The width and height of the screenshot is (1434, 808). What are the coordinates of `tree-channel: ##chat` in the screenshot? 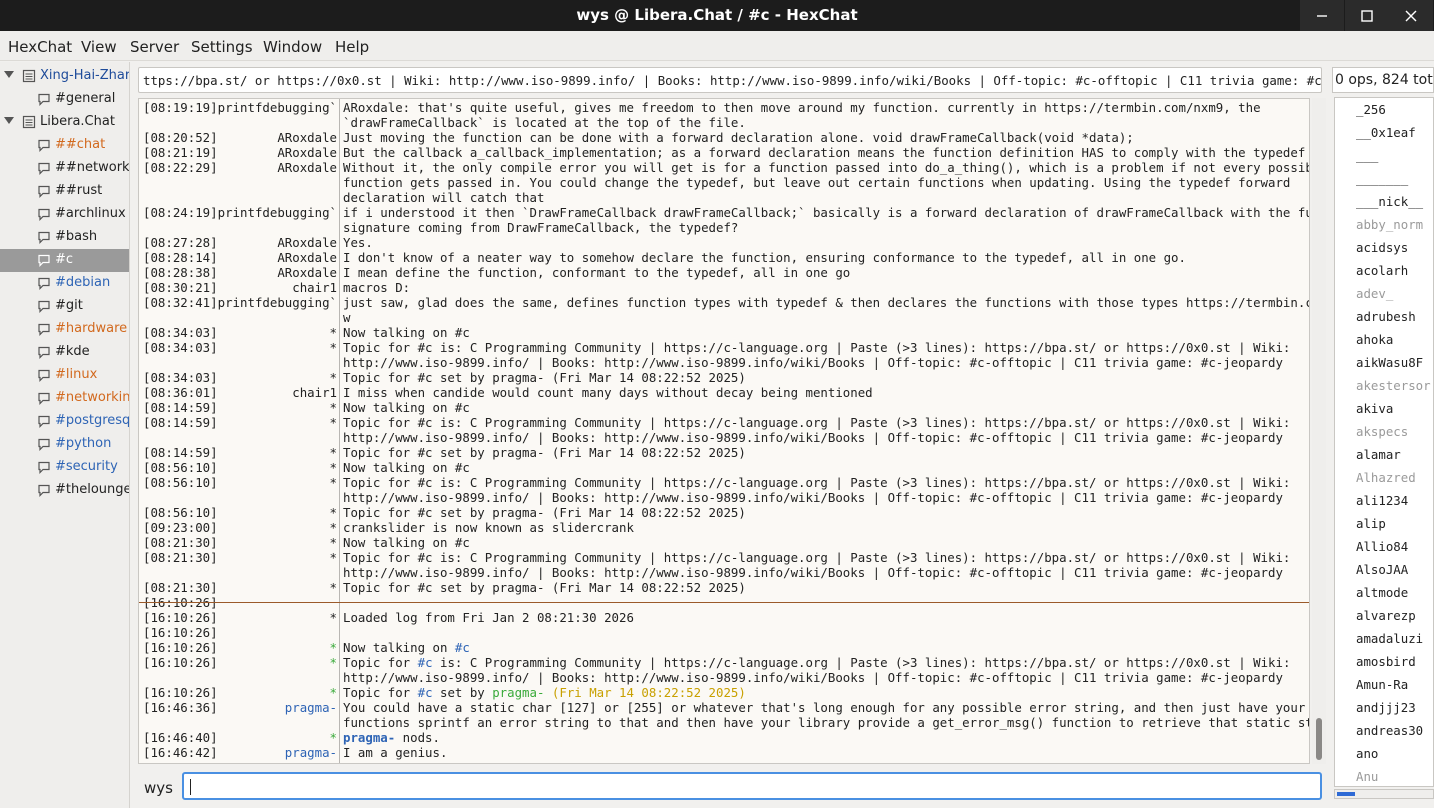 It's located at (64, 145).